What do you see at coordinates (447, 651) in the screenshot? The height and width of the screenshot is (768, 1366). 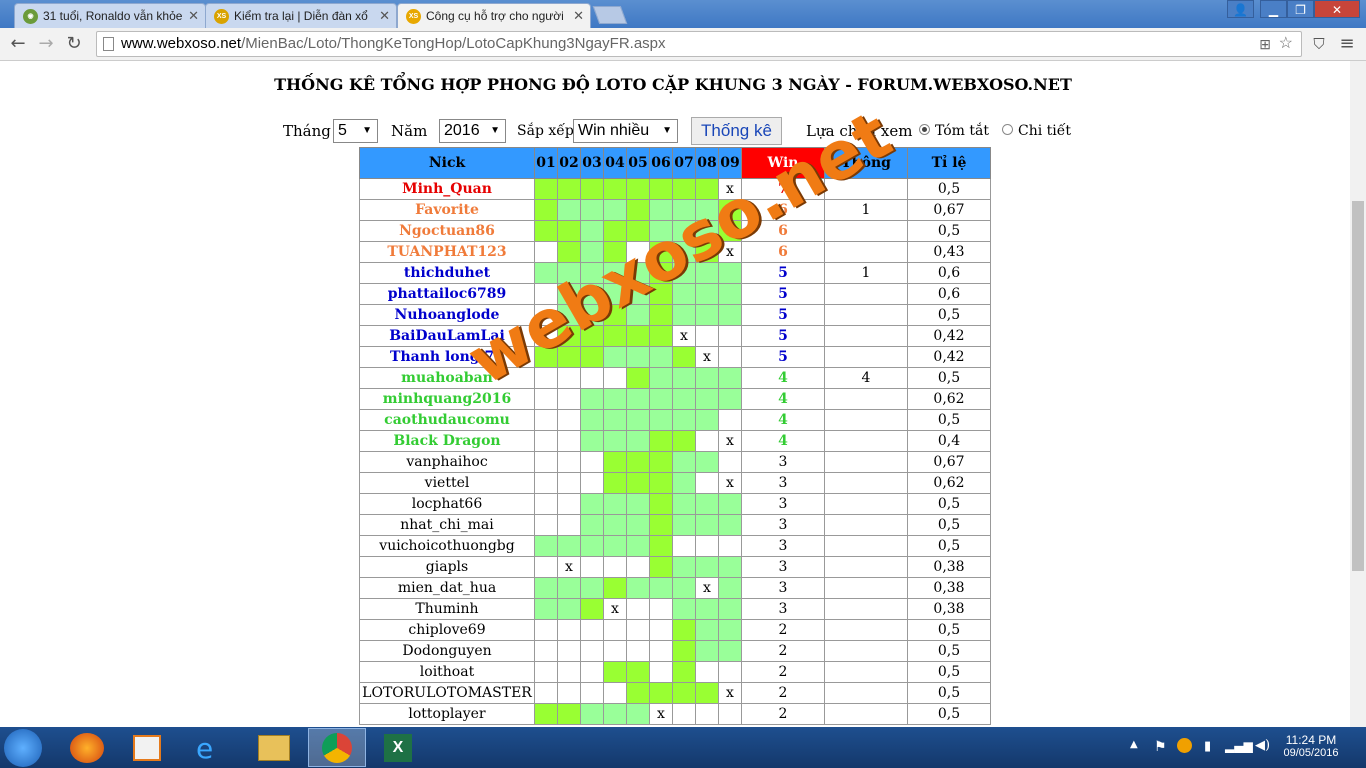 I see `nick-cell: Dodonguyen` at bounding box center [447, 651].